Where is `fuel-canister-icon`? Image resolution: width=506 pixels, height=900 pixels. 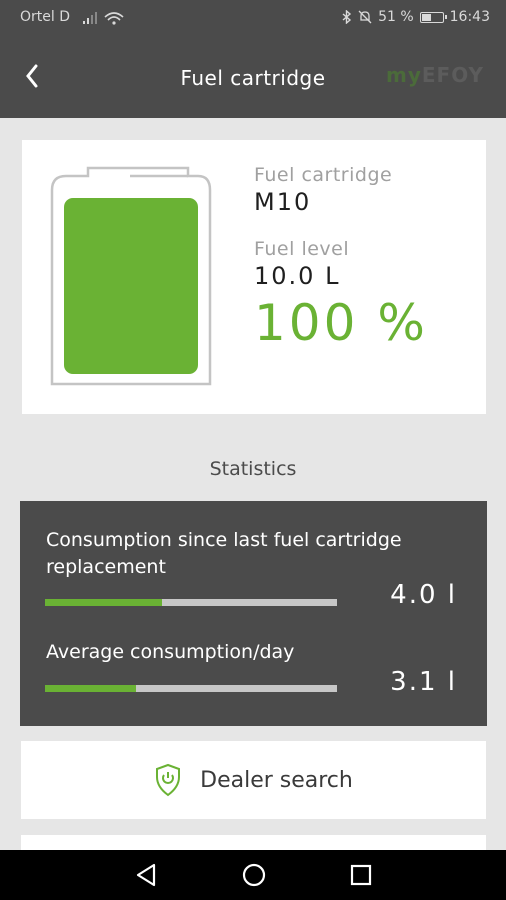 fuel-canister-icon is located at coordinates (131, 276).